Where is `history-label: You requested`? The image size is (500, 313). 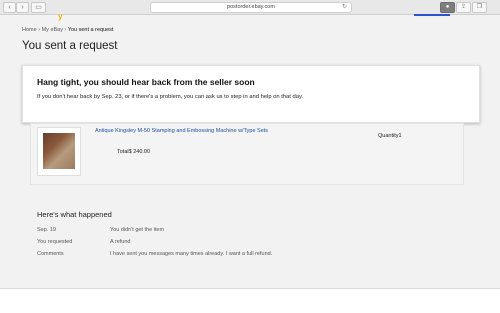
history-label: You requested is located at coordinates (55, 242).